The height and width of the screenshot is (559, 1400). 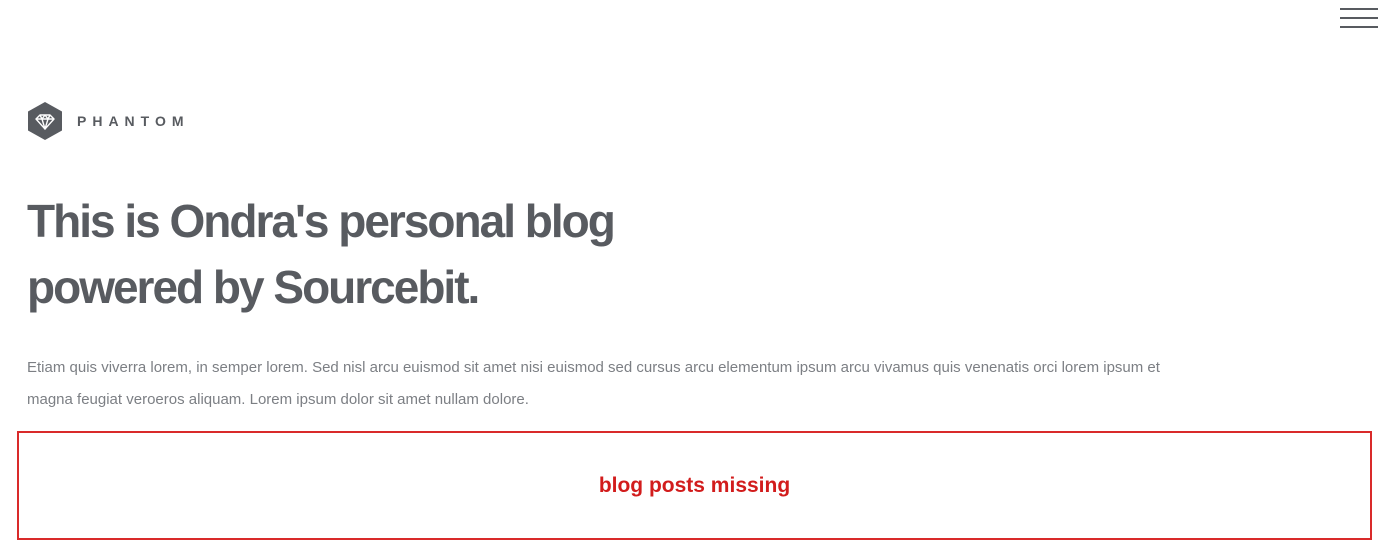 I want to click on menu-toggle-button, so click(x=1359, y=19).